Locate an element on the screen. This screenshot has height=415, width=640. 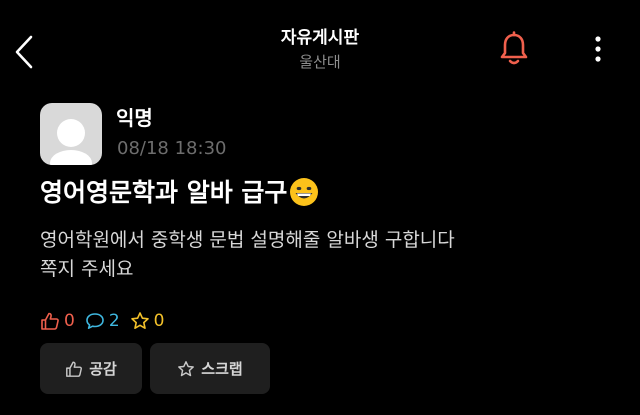
chevron-left-icon is located at coordinates (24, 54).